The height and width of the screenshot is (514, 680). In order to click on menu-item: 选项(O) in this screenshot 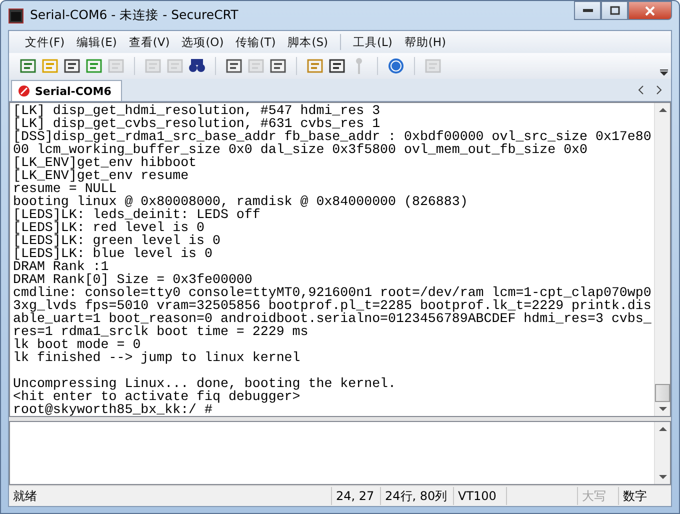, I will do `click(203, 42)`.